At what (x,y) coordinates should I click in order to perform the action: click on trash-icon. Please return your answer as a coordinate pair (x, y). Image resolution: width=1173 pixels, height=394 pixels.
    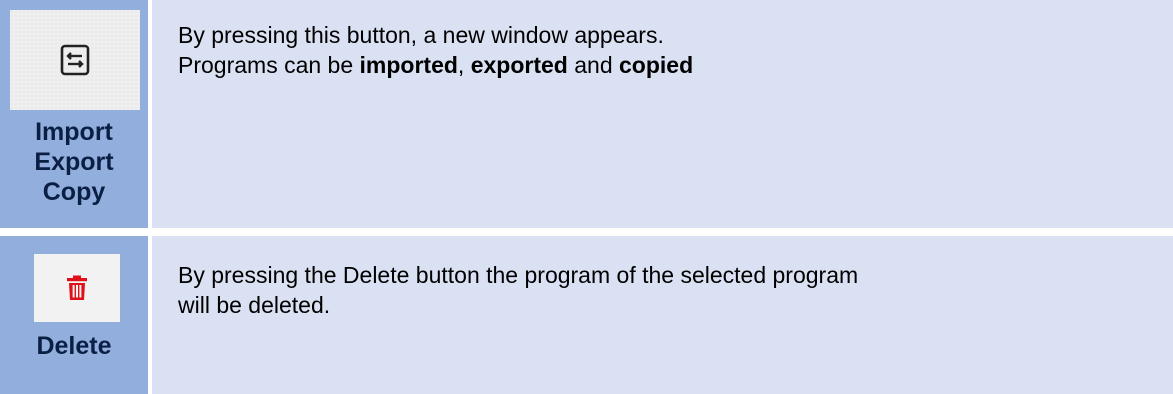
    Looking at the image, I should click on (77, 287).